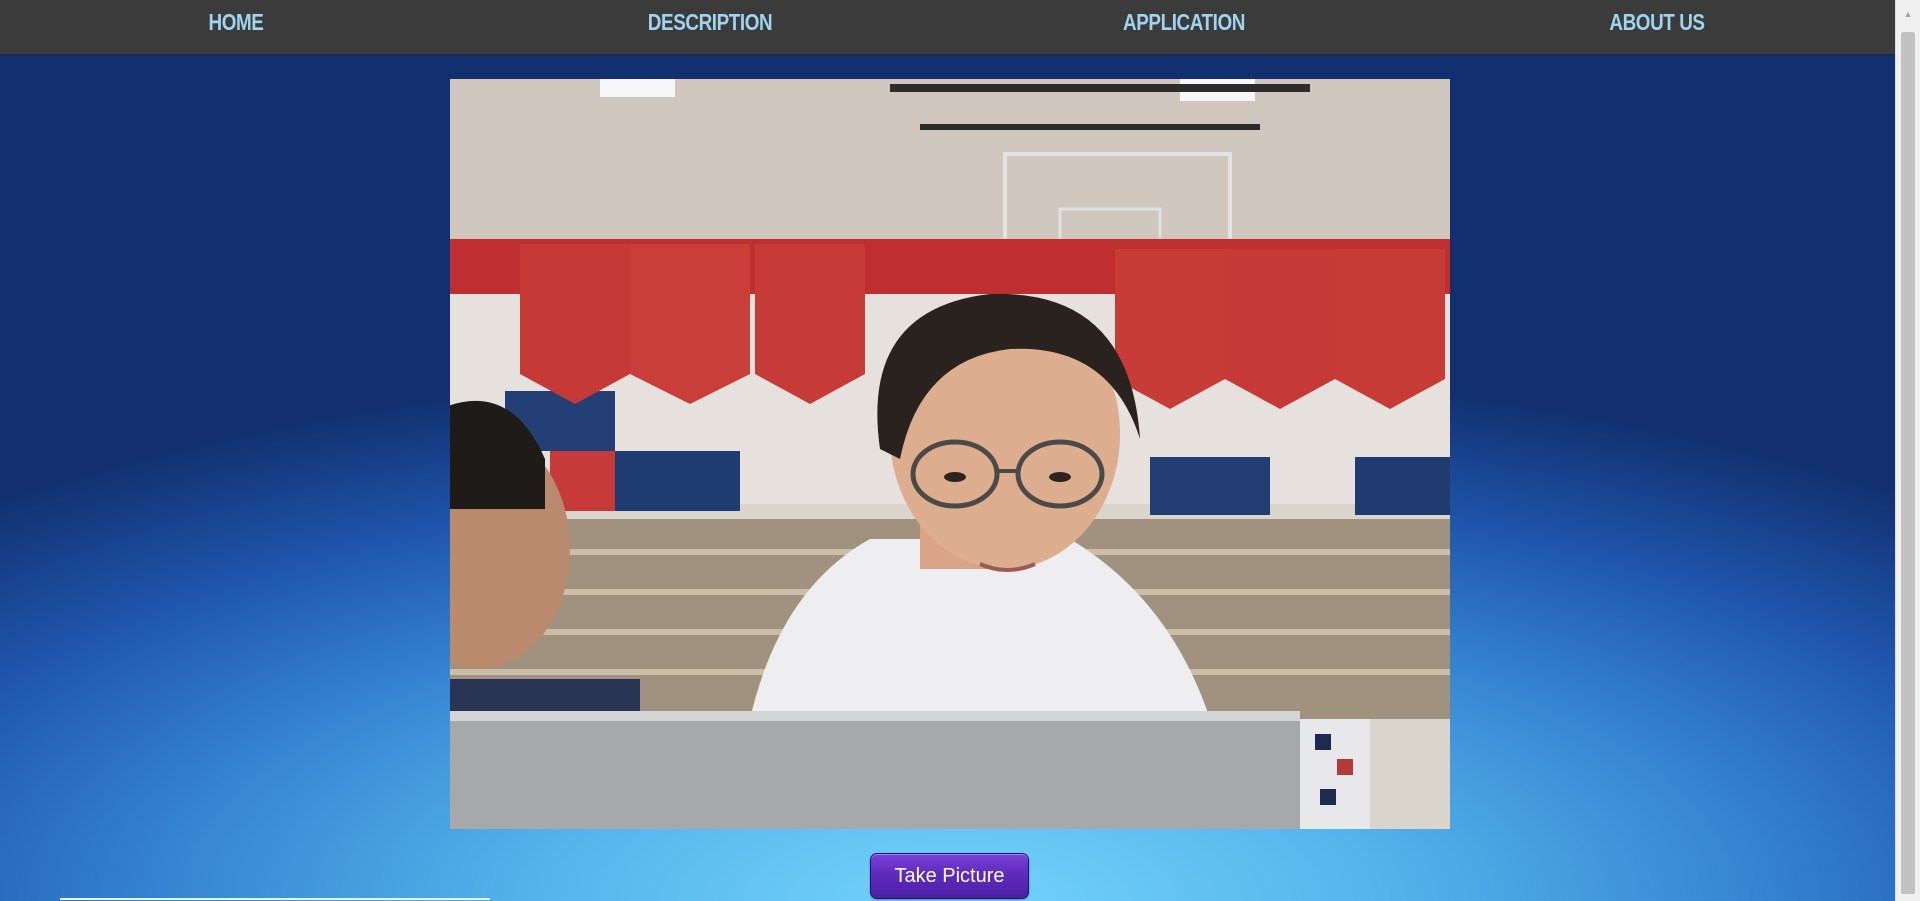  What do you see at coordinates (1908, 463) in the screenshot?
I see `scrollbar-thumb` at bounding box center [1908, 463].